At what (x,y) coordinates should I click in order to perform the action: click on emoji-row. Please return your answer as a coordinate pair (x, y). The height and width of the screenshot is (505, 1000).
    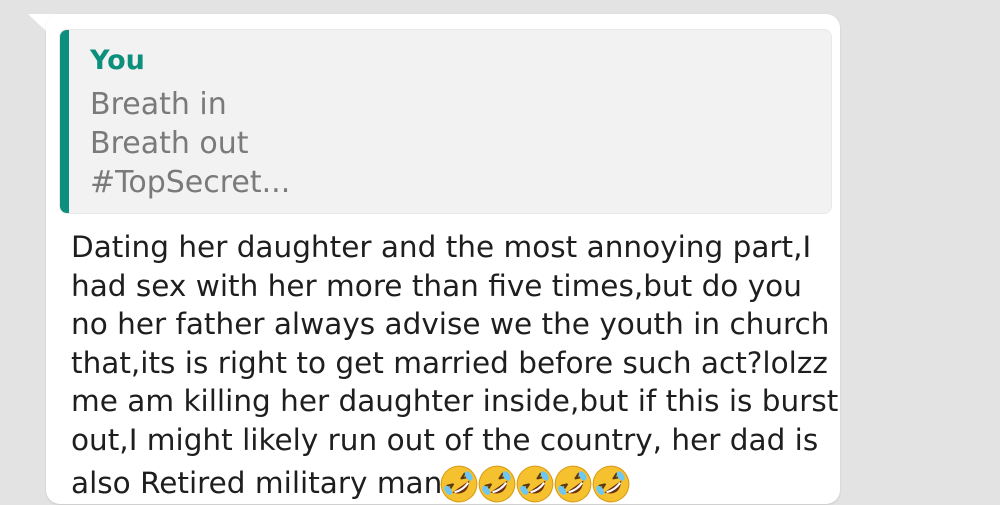
    Looking at the image, I should click on (536, 484).